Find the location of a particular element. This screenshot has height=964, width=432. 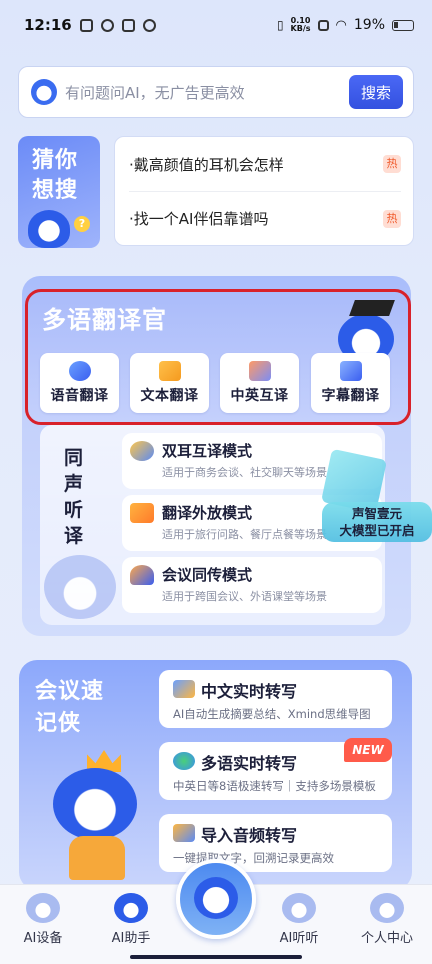

multilingual-translator-card: 多语翻译官 语音翻译 文本翻译 中英互译 字幕翻译 is located at coordinates (218, 357).